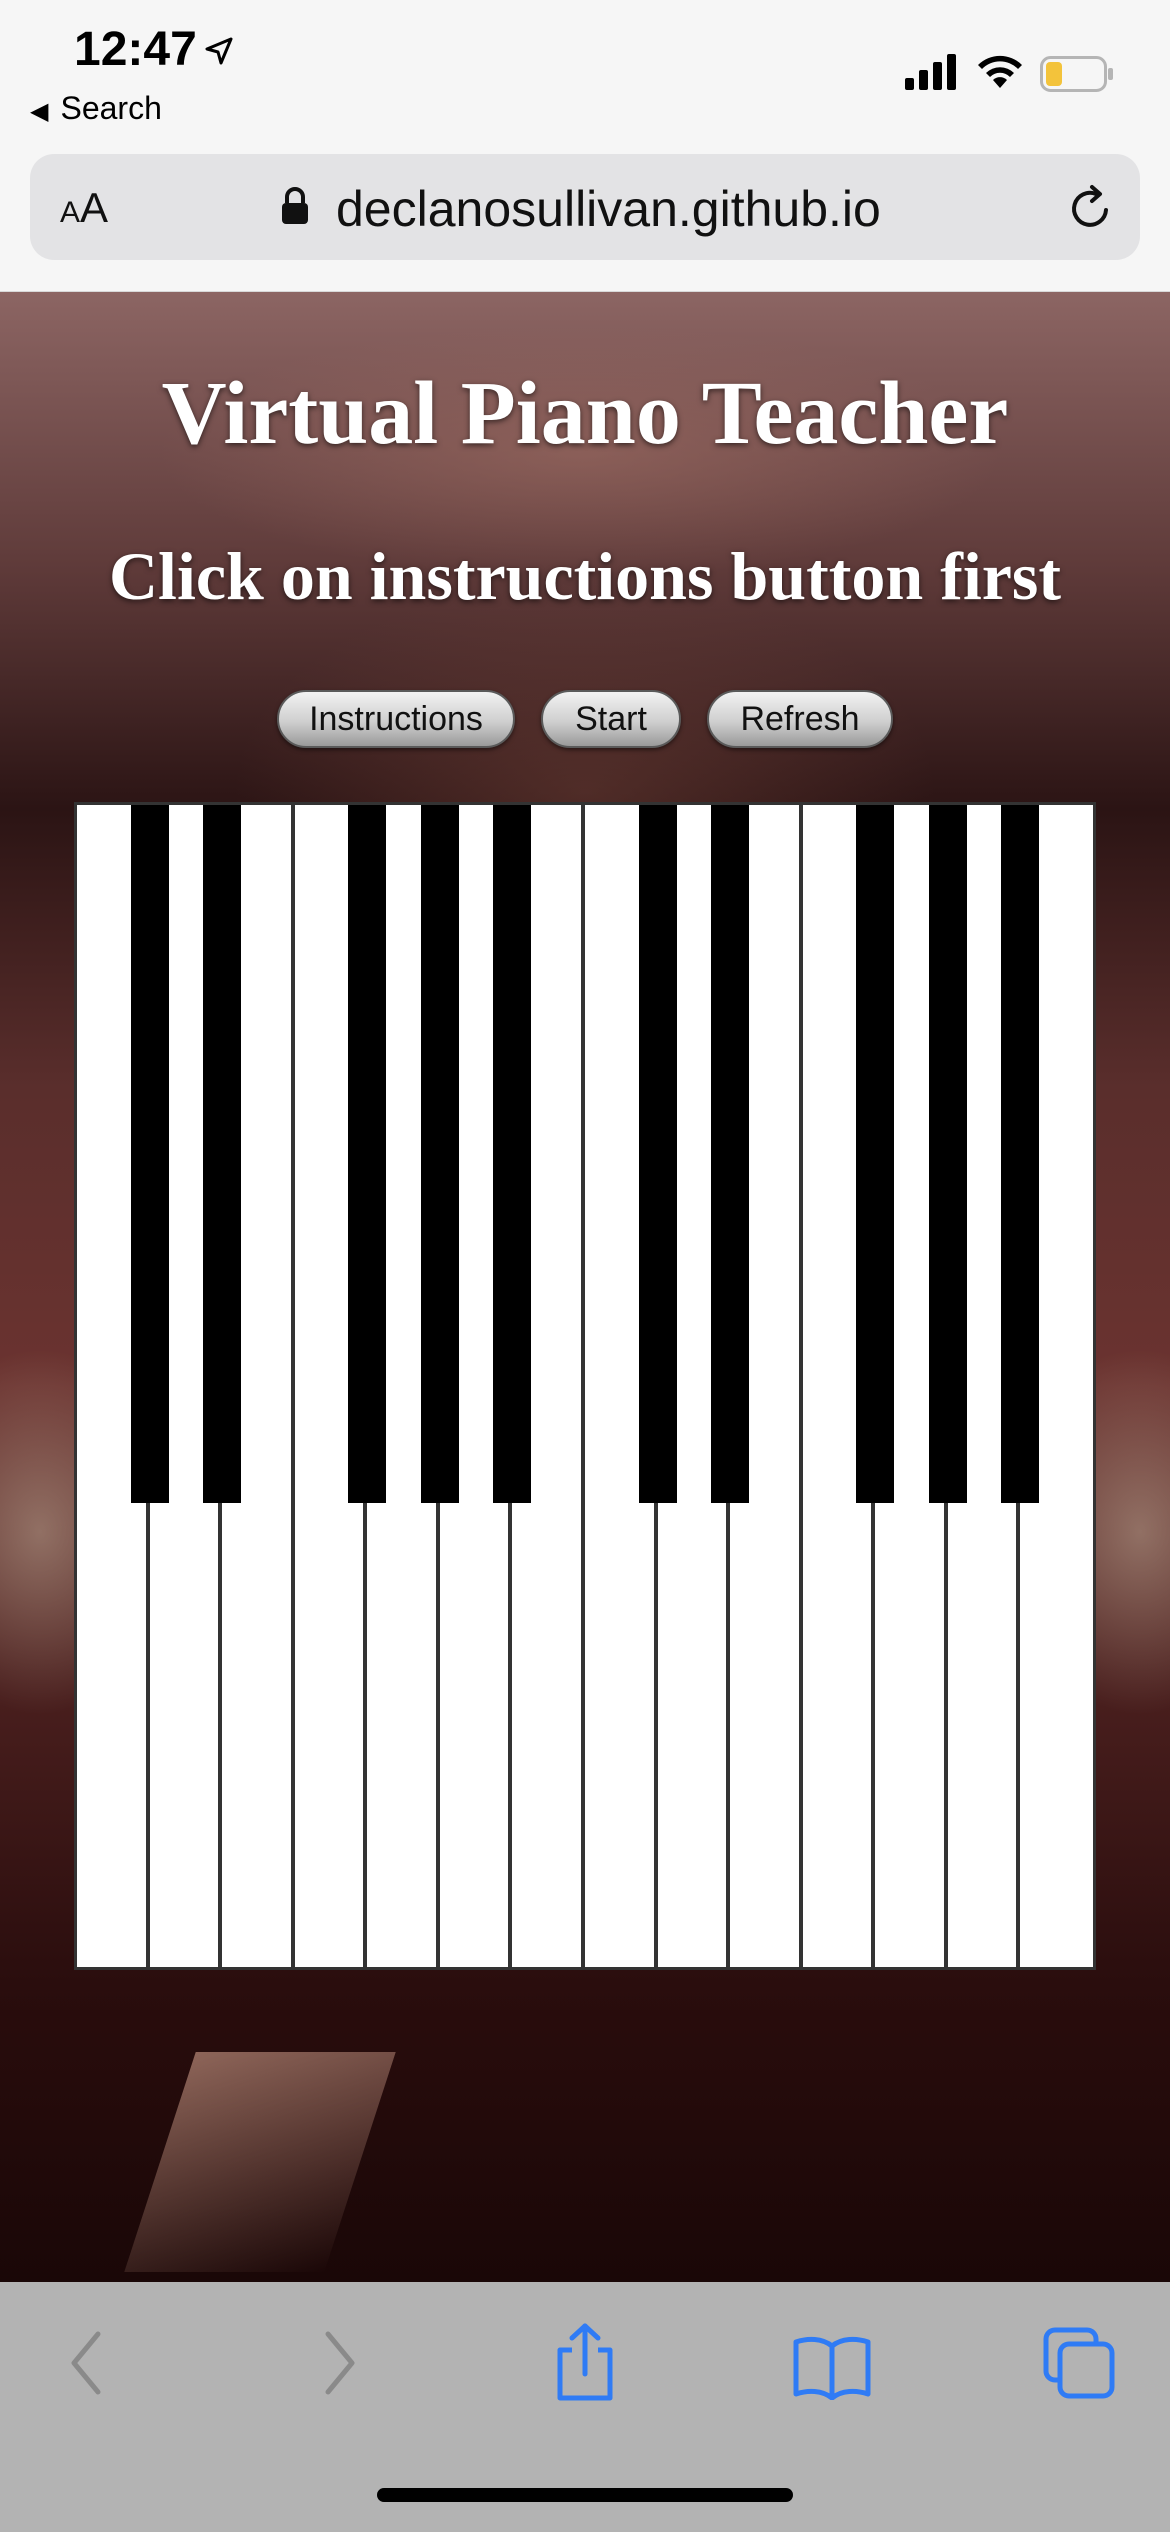 The height and width of the screenshot is (2532, 1170). What do you see at coordinates (800, 719) in the screenshot?
I see `refresh-button: Refresh` at bounding box center [800, 719].